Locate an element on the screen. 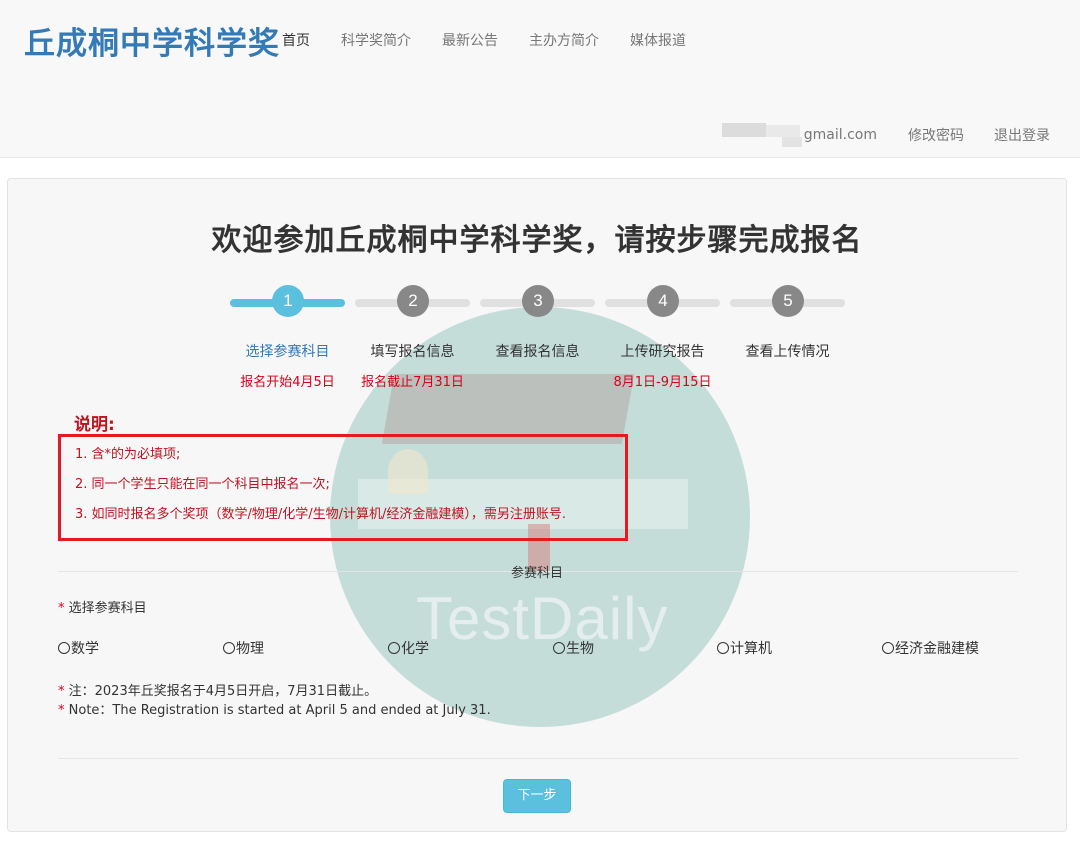 The image size is (1080, 842). brand-logo: 丘成桐中学科学奖 is located at coordinates (152, 40).